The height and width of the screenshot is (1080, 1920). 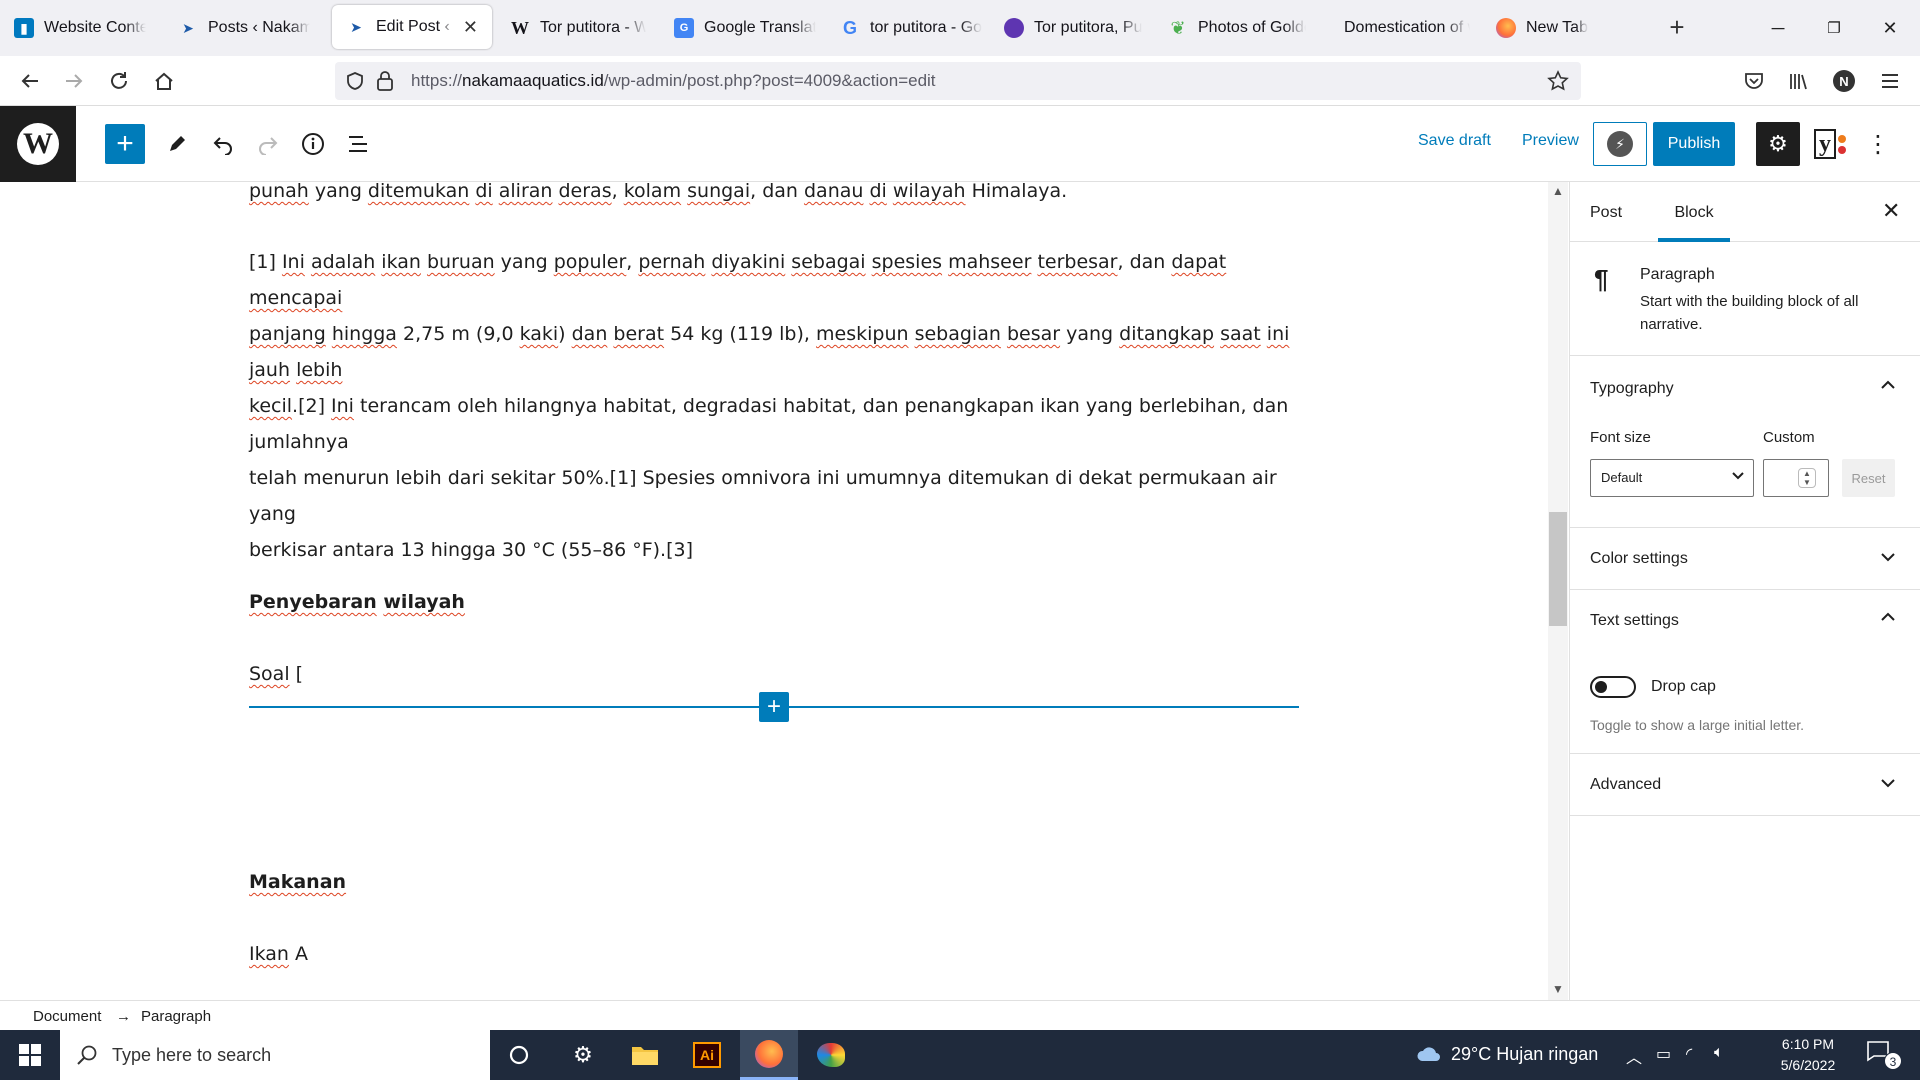 What do you see at coordinates (1558, 81) in the screenshot?
I see `bookmark-star-icon` at bounding box center [1558, 81].